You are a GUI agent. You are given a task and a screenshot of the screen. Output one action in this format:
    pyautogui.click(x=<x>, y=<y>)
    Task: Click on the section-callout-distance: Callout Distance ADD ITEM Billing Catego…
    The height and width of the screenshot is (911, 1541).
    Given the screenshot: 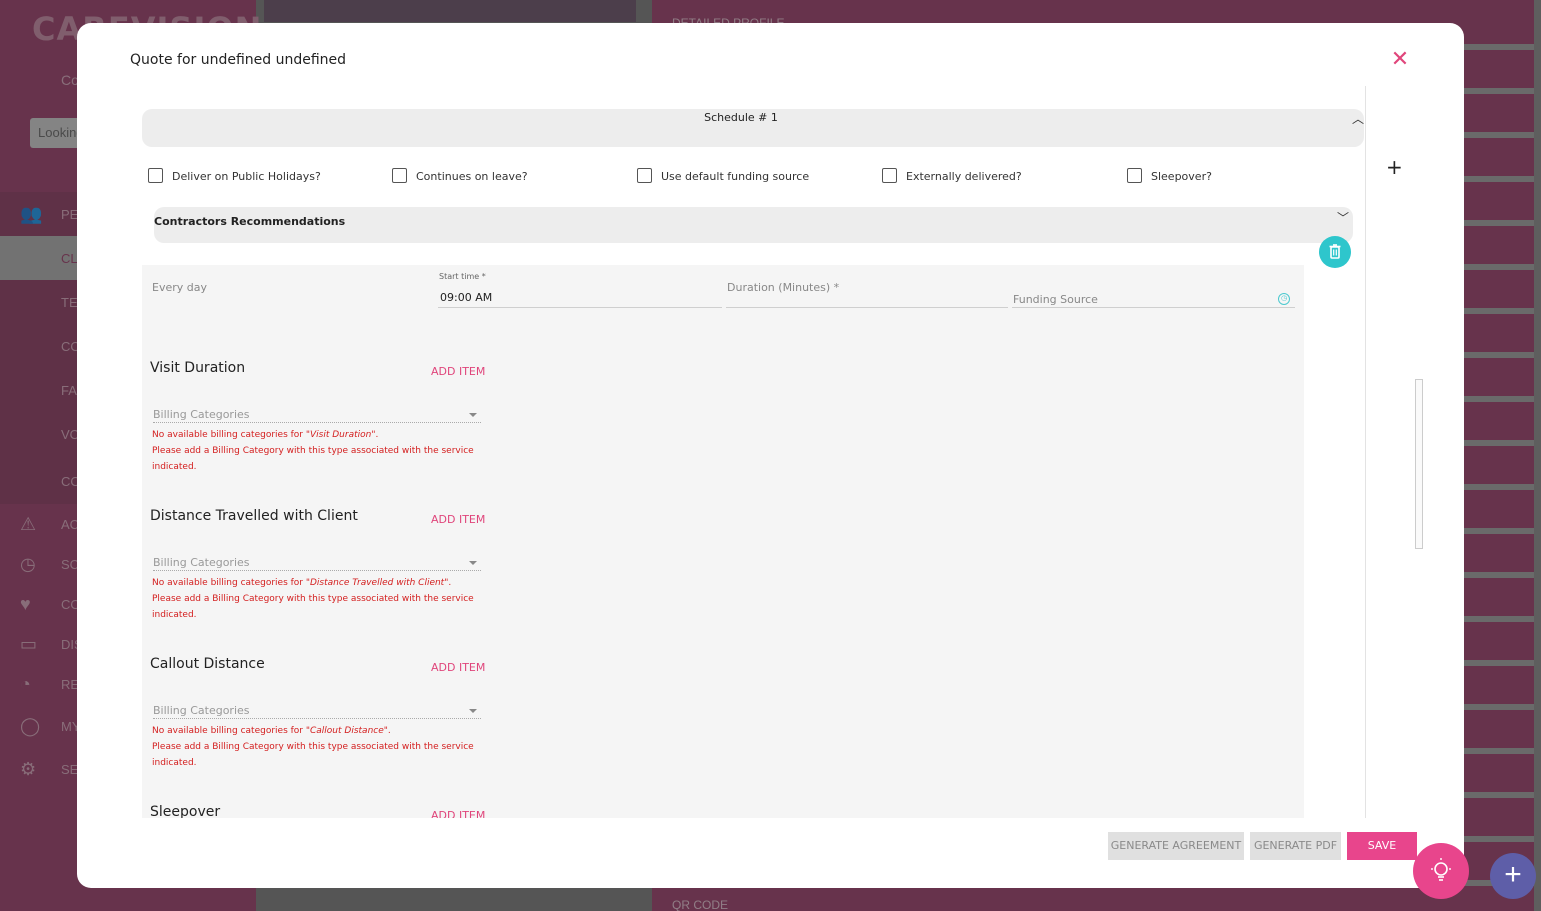 What is the action you would take?
    pyautogui.click(x=320, y=716)
    